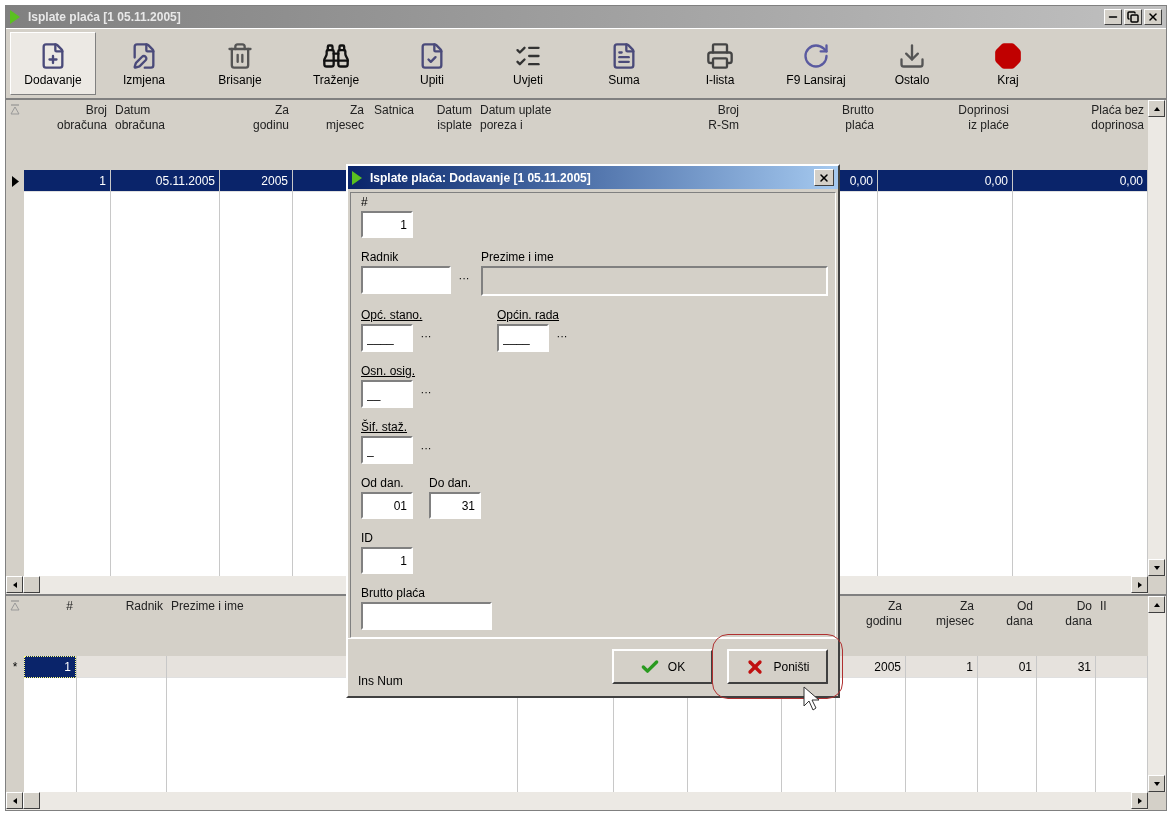  What do you see at coordinates (529, 315) in the screenshot?
I see `field-label: Općin. rada` at bounding box center [529, 315].